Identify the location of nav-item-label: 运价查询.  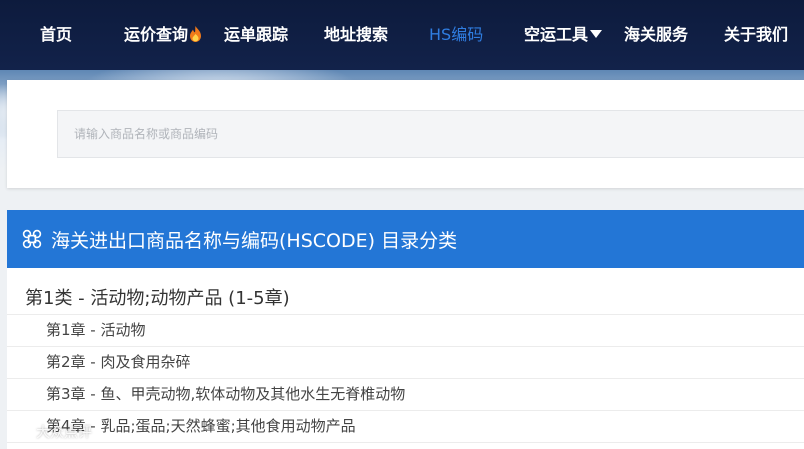
(156, 34).